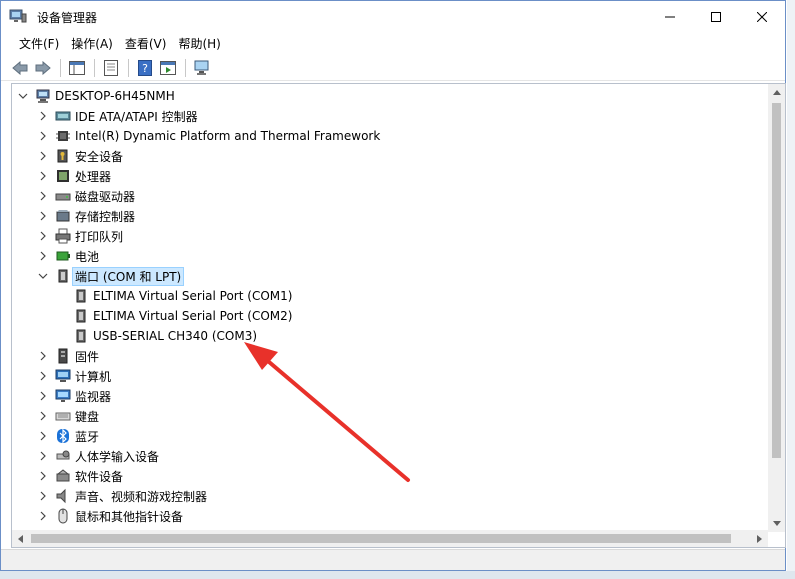  What do you see at coordinates (393, 68) in the screenshot?
I see `toolbar: ?` at bounding box center [393, 68].